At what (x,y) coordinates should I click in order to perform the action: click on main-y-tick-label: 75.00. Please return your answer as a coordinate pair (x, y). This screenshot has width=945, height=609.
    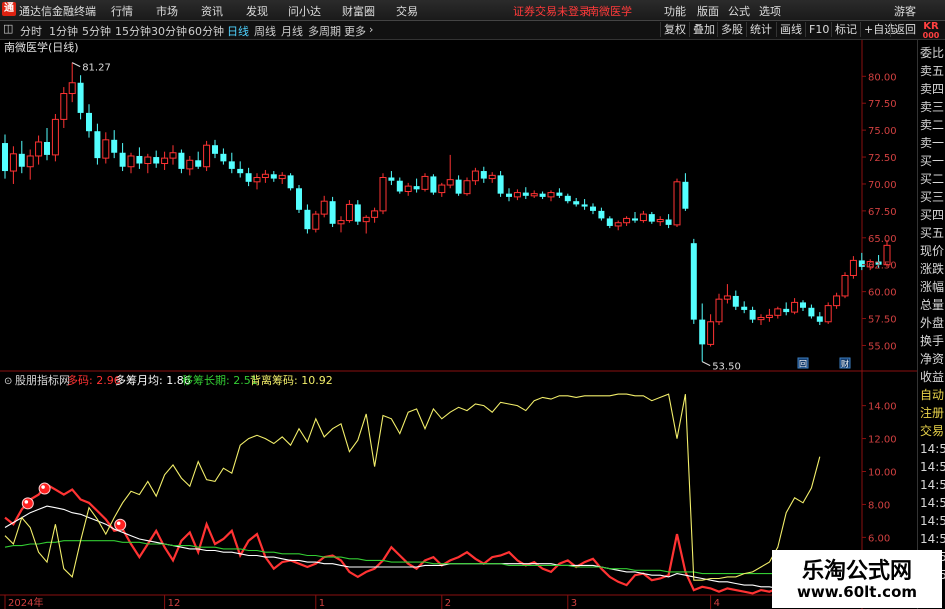
    Looking at the image, I should click on (882, 131).